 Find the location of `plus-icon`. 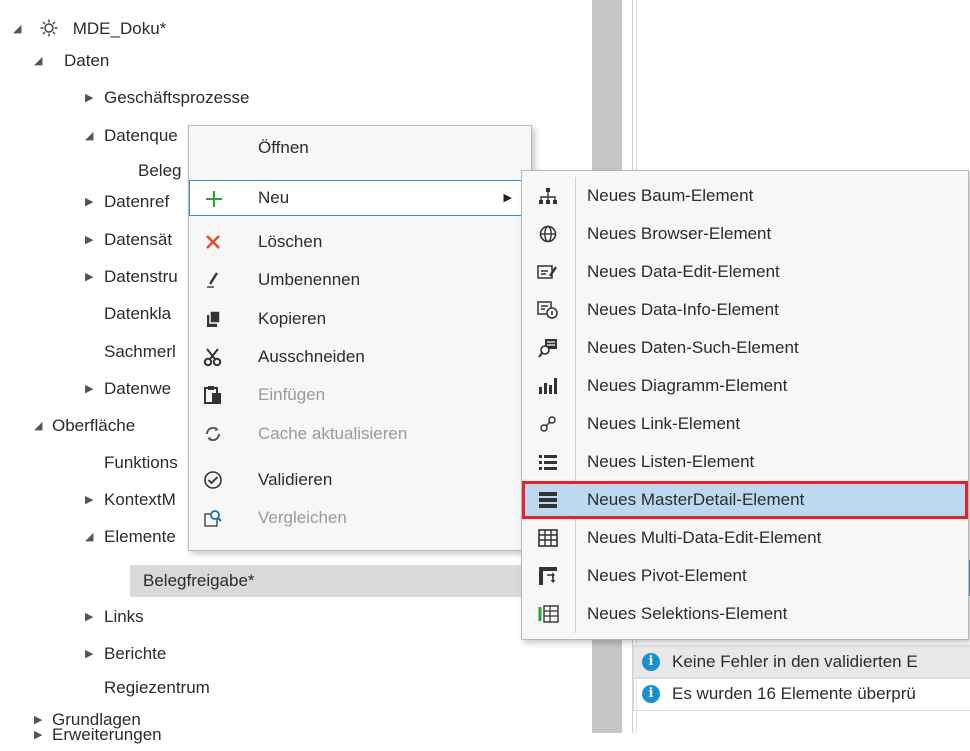

plus-icon is located at coordinates (214, 199).